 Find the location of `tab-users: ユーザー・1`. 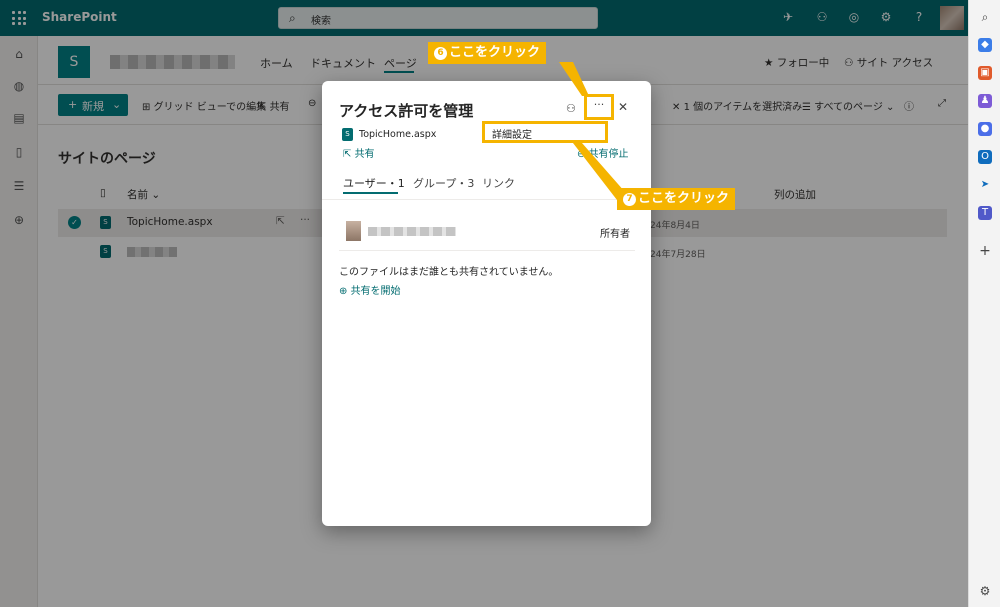

tab-users: ユーザー・1 is located at coordinates (374, 183).